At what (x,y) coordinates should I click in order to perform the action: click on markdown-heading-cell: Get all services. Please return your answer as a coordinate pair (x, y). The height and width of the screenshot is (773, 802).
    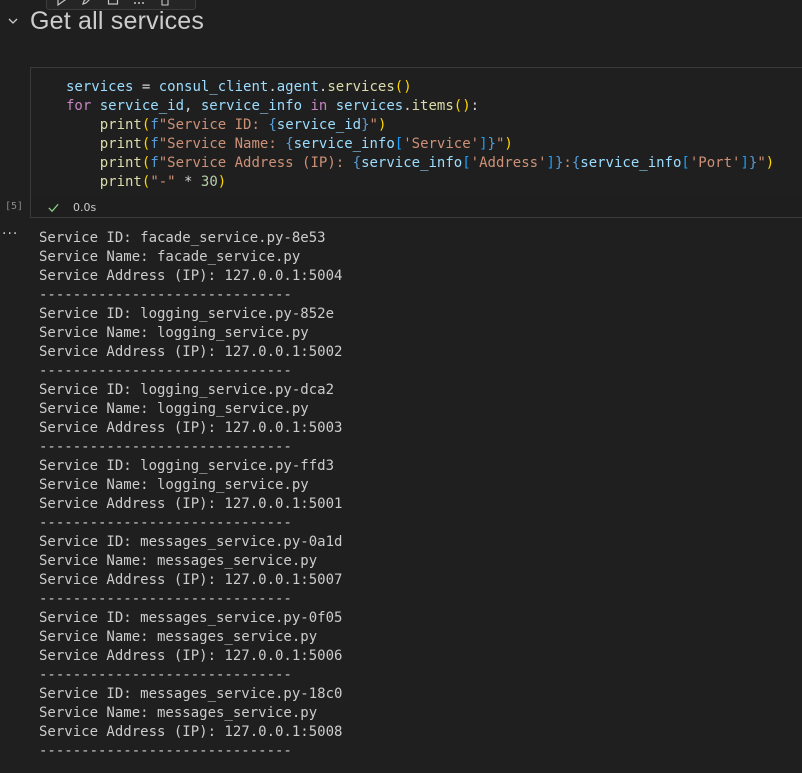
    Looking at the image, I should click on (102, 21).